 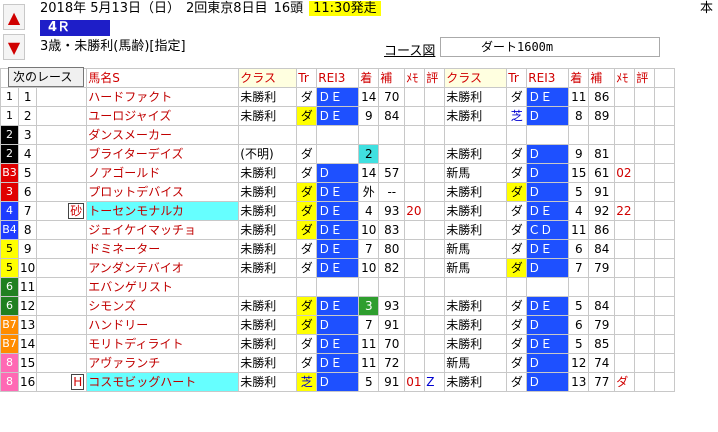 What do you see at coordinates (62, 382) in the screenshot?
I see `mark-cell: H` at bounding box center [62, 382].